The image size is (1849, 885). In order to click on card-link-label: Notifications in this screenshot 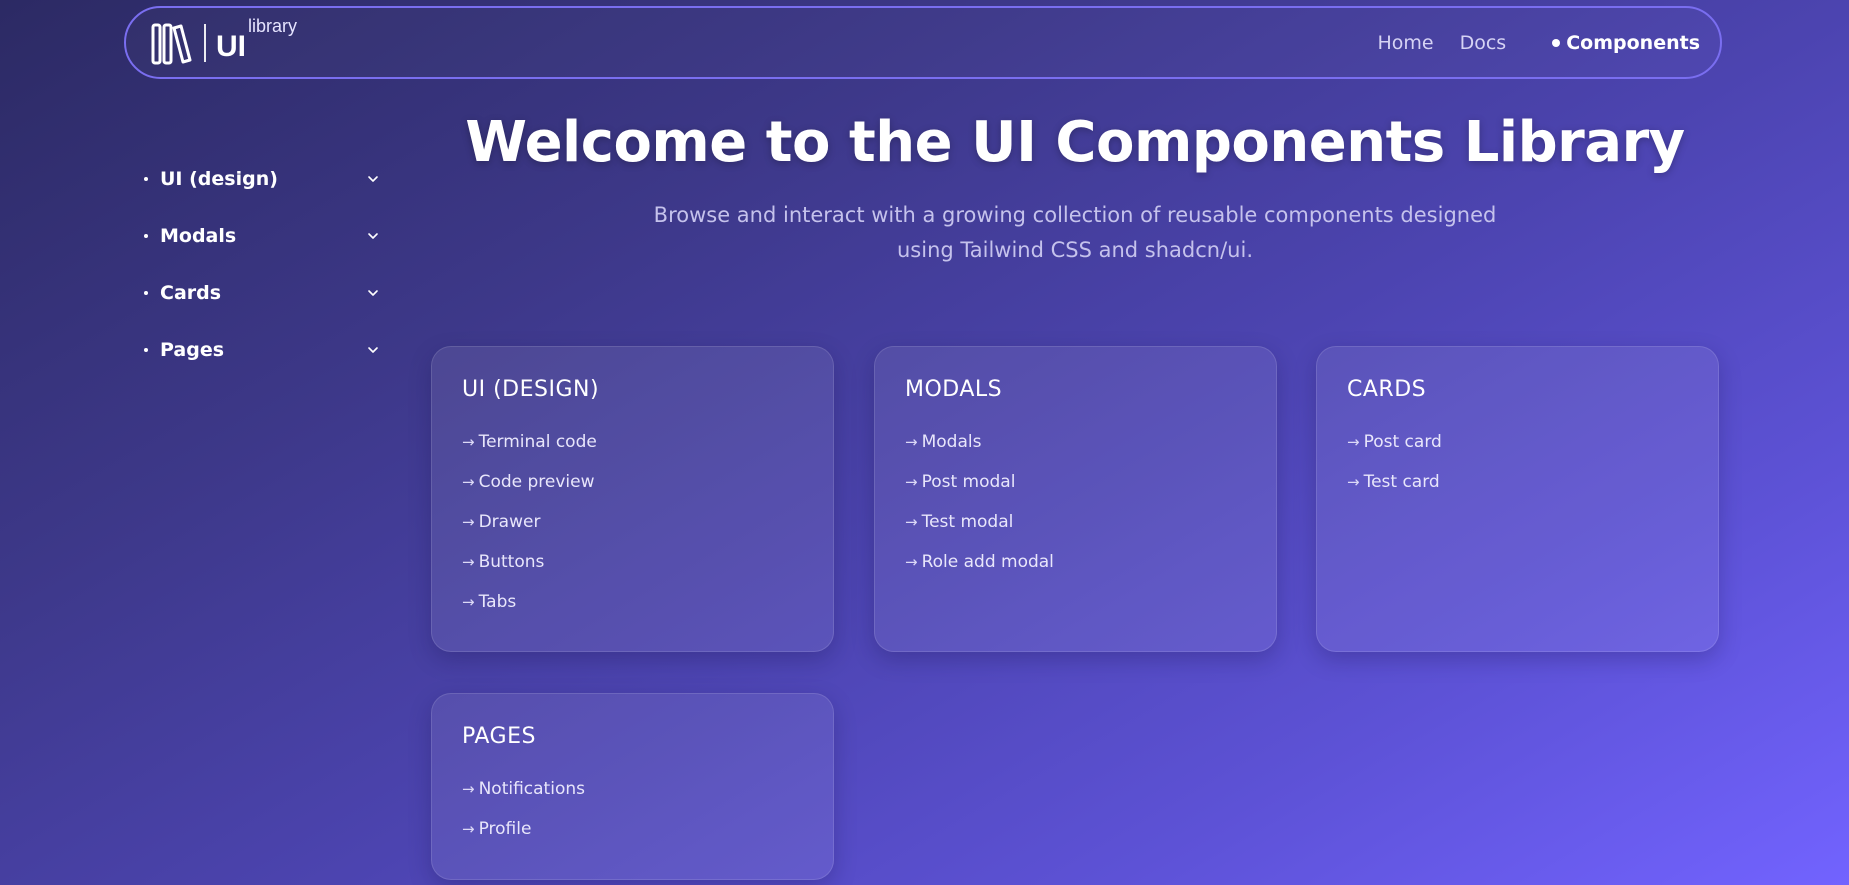, I will do `click(531, 789)`.